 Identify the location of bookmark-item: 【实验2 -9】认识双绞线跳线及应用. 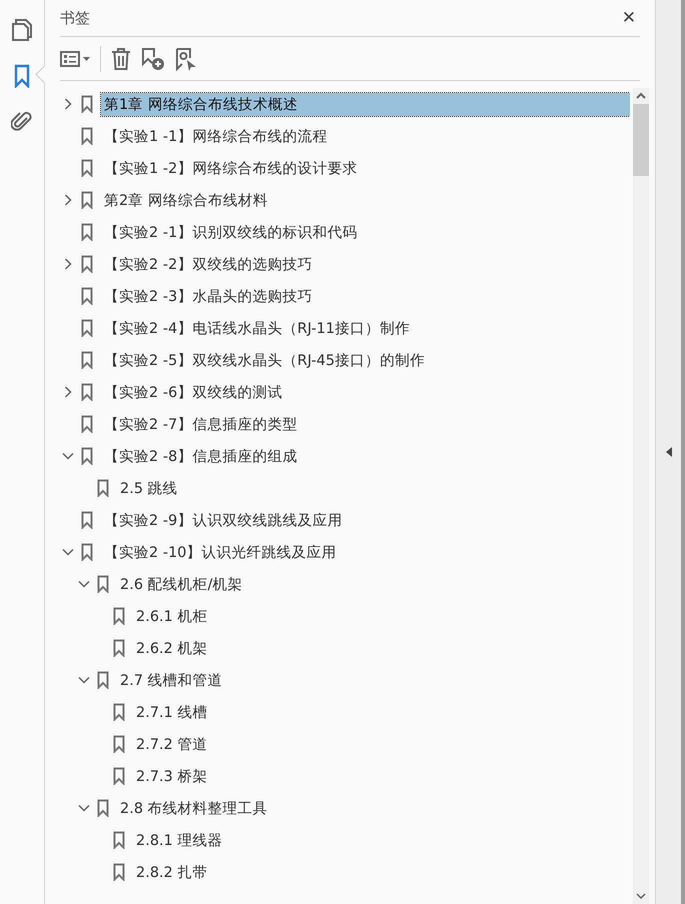
(223, 520).